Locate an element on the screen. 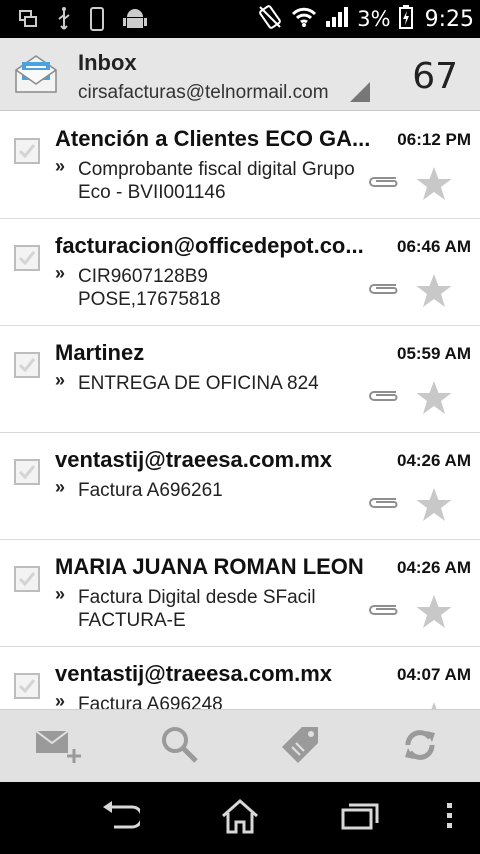  page-title: Inbox is located at coordinates (107, 62).